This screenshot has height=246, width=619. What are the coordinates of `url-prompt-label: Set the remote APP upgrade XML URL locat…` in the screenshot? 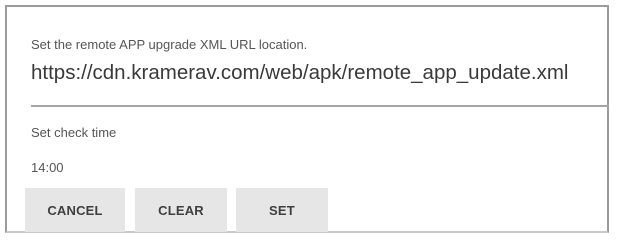 It's located at (169, 44).